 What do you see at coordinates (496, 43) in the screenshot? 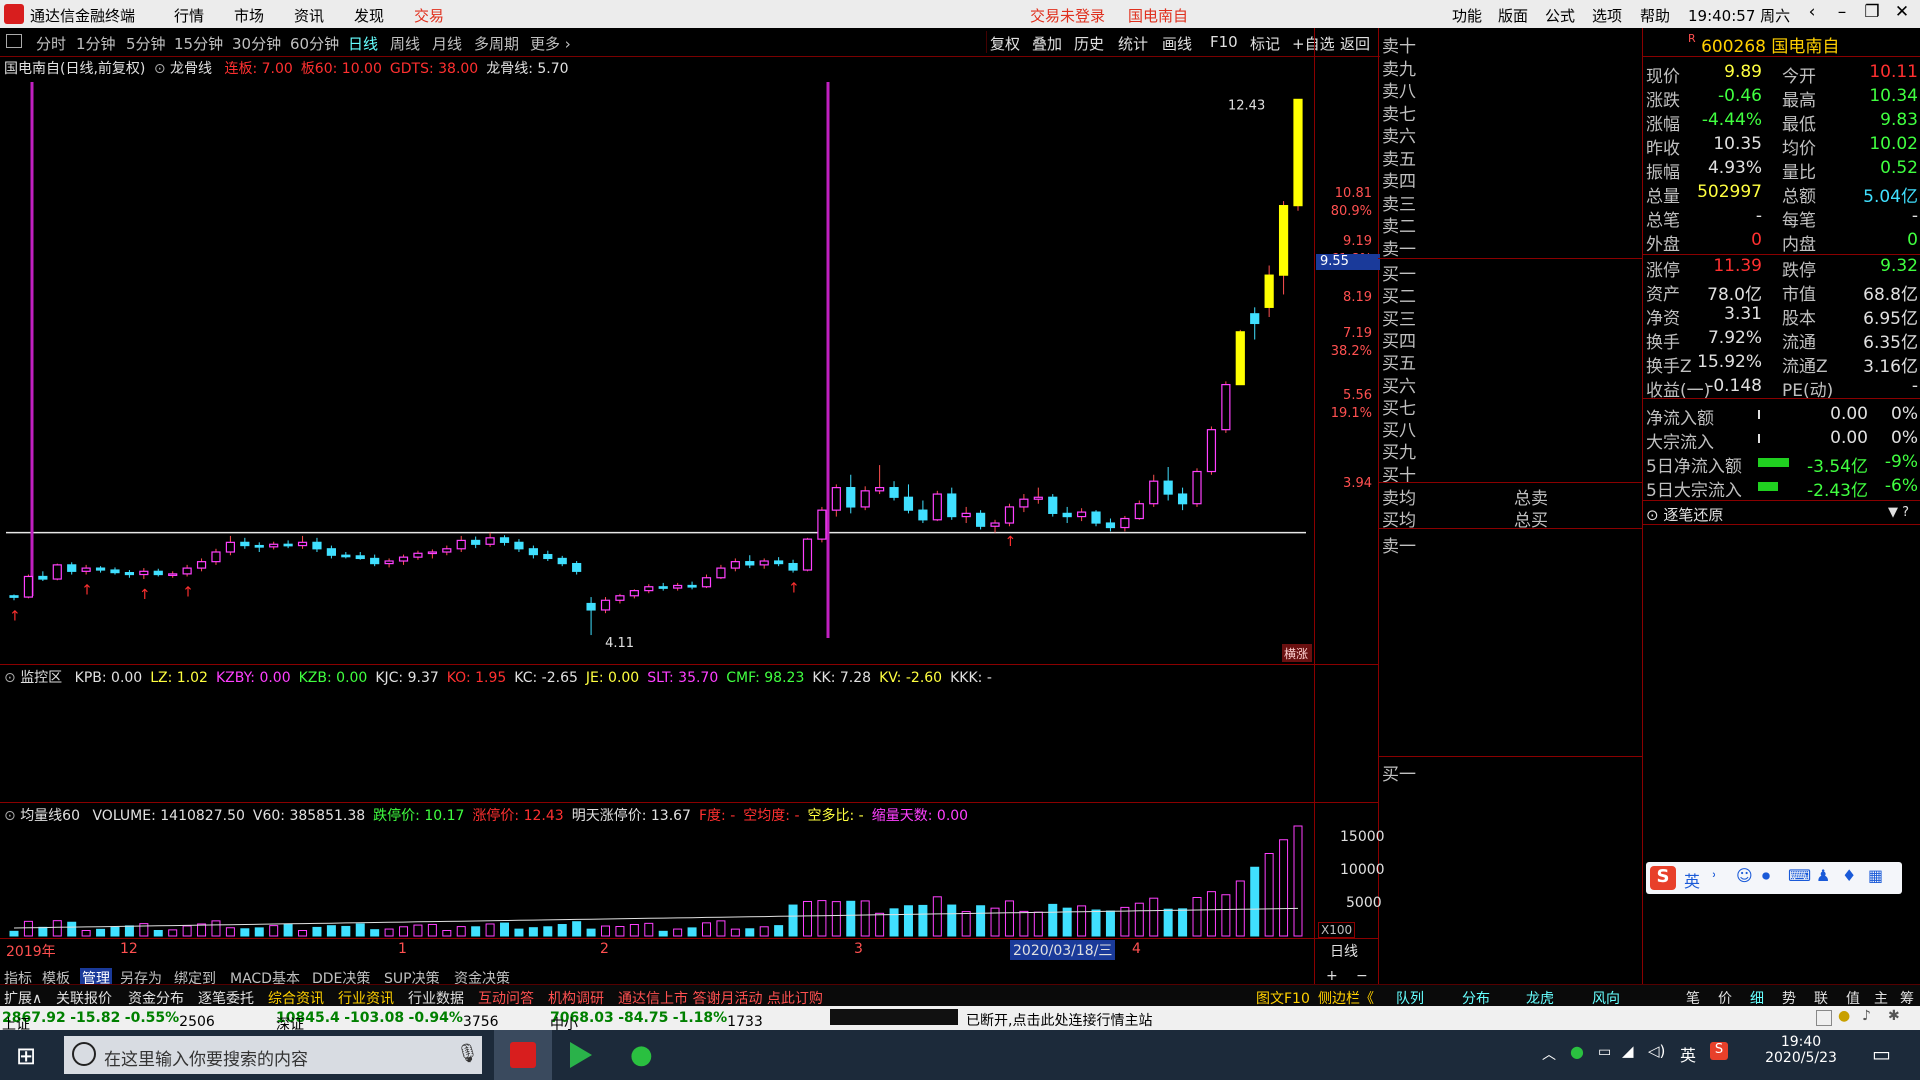
I see `period-multi: 多周期` at bounding box center [496, 43].